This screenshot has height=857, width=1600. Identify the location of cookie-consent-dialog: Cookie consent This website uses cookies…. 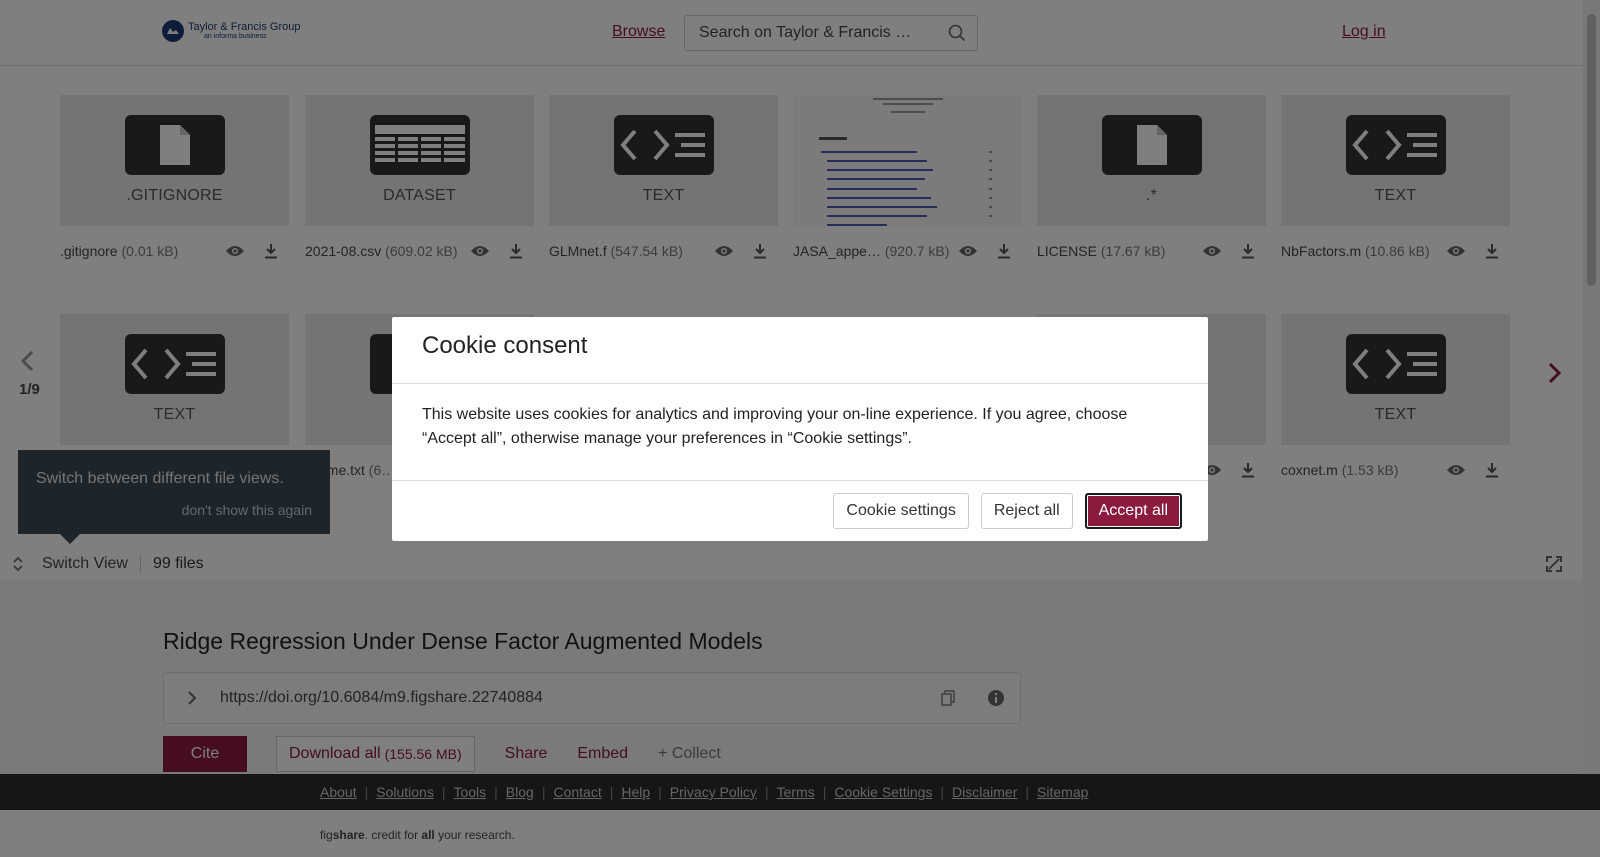
(800, 429).